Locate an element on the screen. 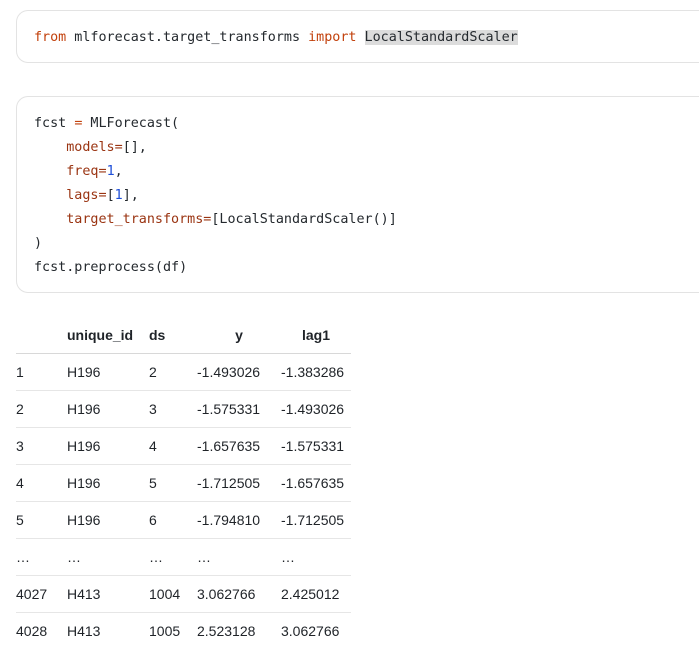  cell-index: 4028 is located at coordinates (41, 631).